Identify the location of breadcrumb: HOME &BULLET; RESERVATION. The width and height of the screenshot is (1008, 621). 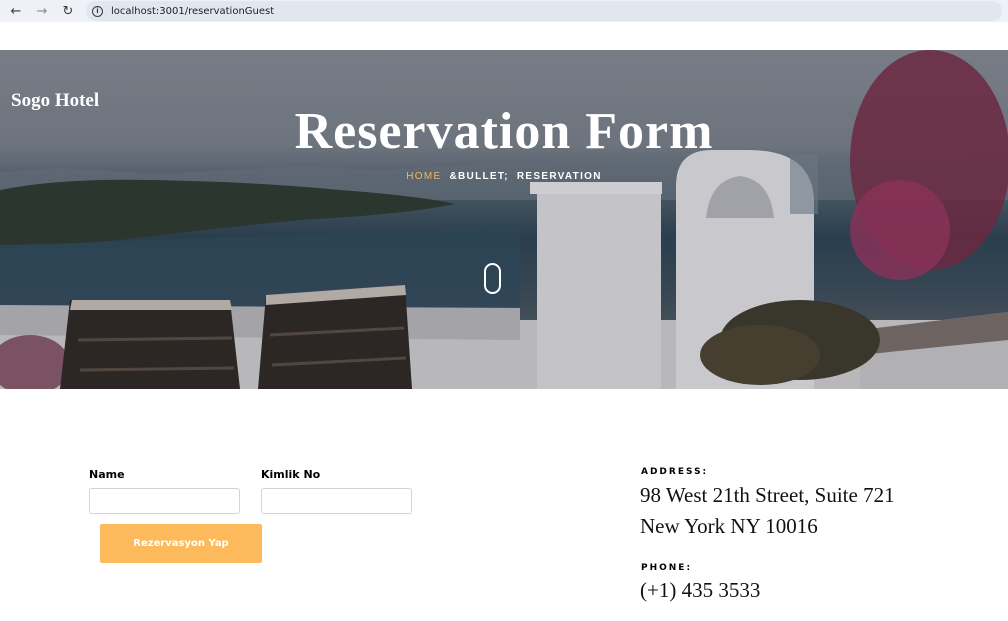
(504, 176).